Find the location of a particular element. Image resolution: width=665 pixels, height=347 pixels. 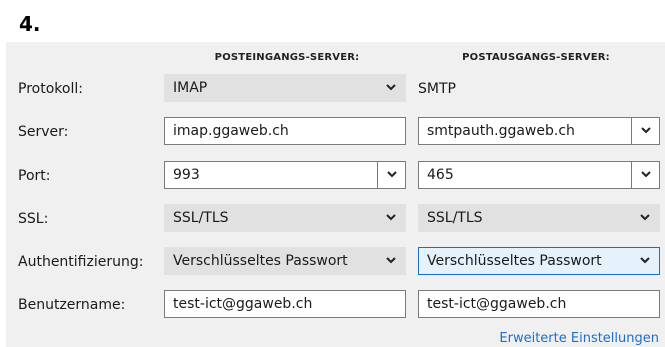

incoming-authentication-value: Verschlüsseltes Passwort is located at coordinates (260, 261).